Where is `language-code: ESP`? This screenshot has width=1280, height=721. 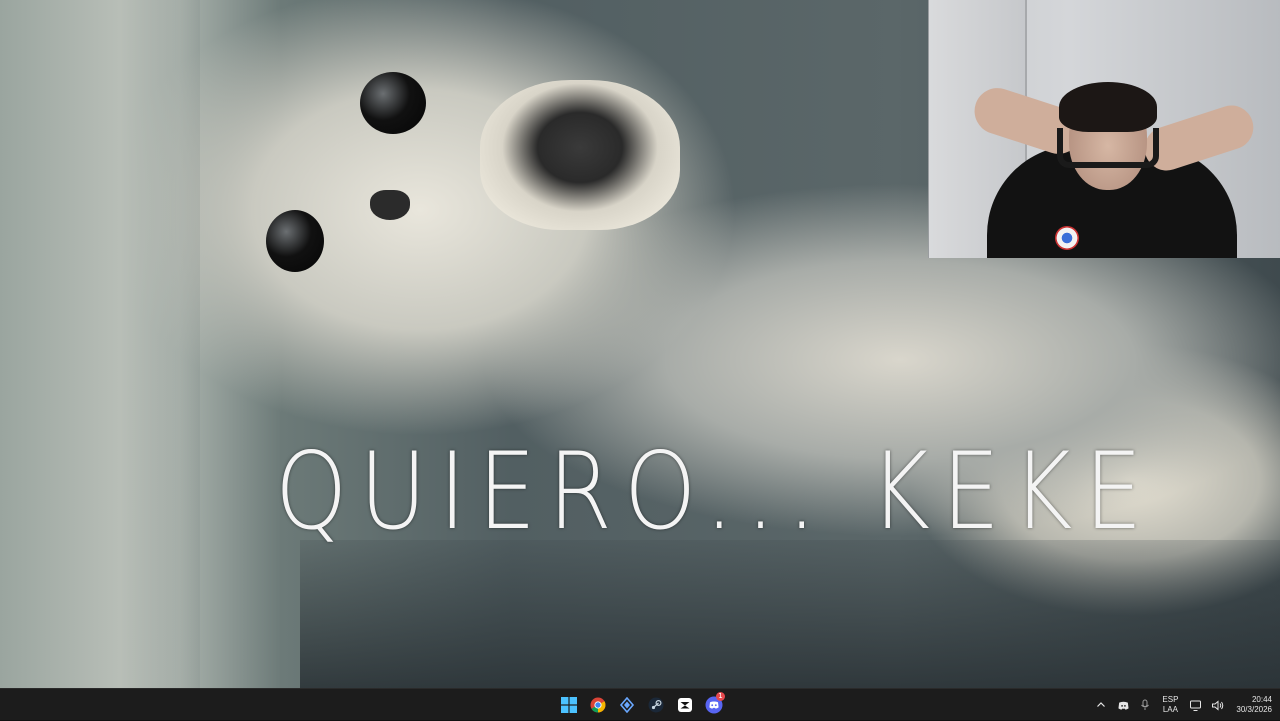 language-code: ESP is located at coordinates (1170, 699).